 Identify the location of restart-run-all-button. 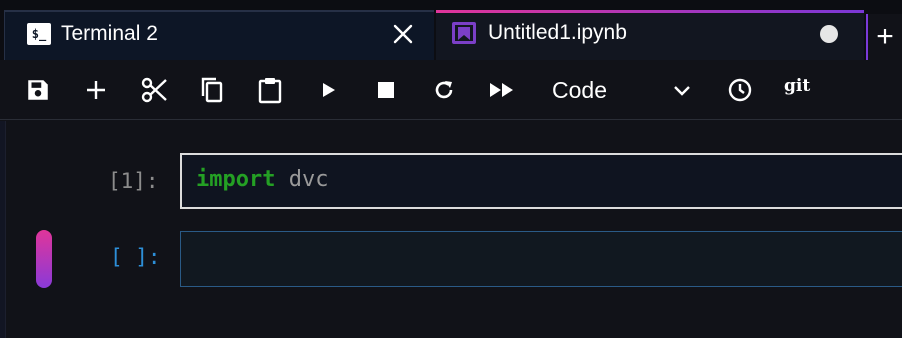
(502, 90).